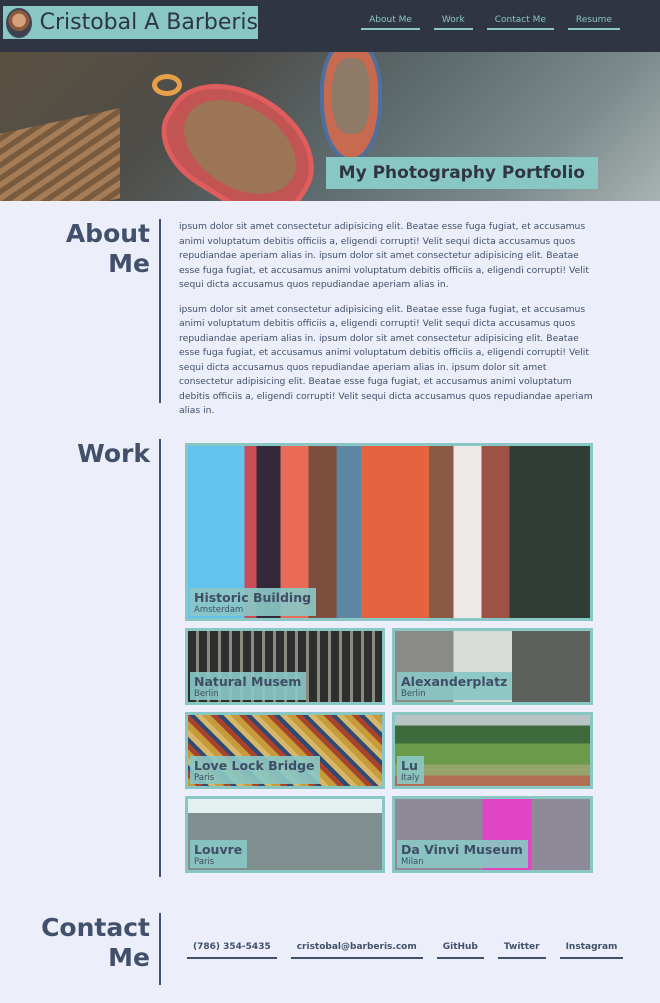  Describe the element at coordinates (60, 154) in the screenshot. I see `hero-dock-image` at that location.